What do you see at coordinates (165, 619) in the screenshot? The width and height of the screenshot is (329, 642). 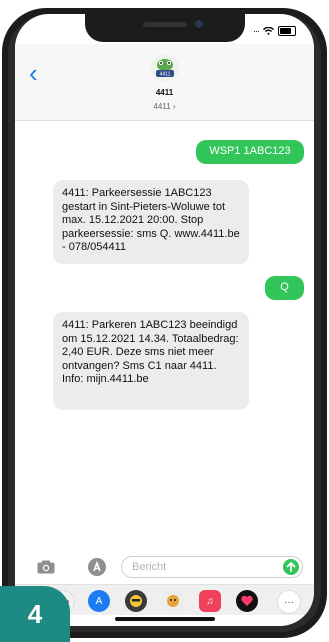 I see `home-indicator` at bounding box center [165, 619].